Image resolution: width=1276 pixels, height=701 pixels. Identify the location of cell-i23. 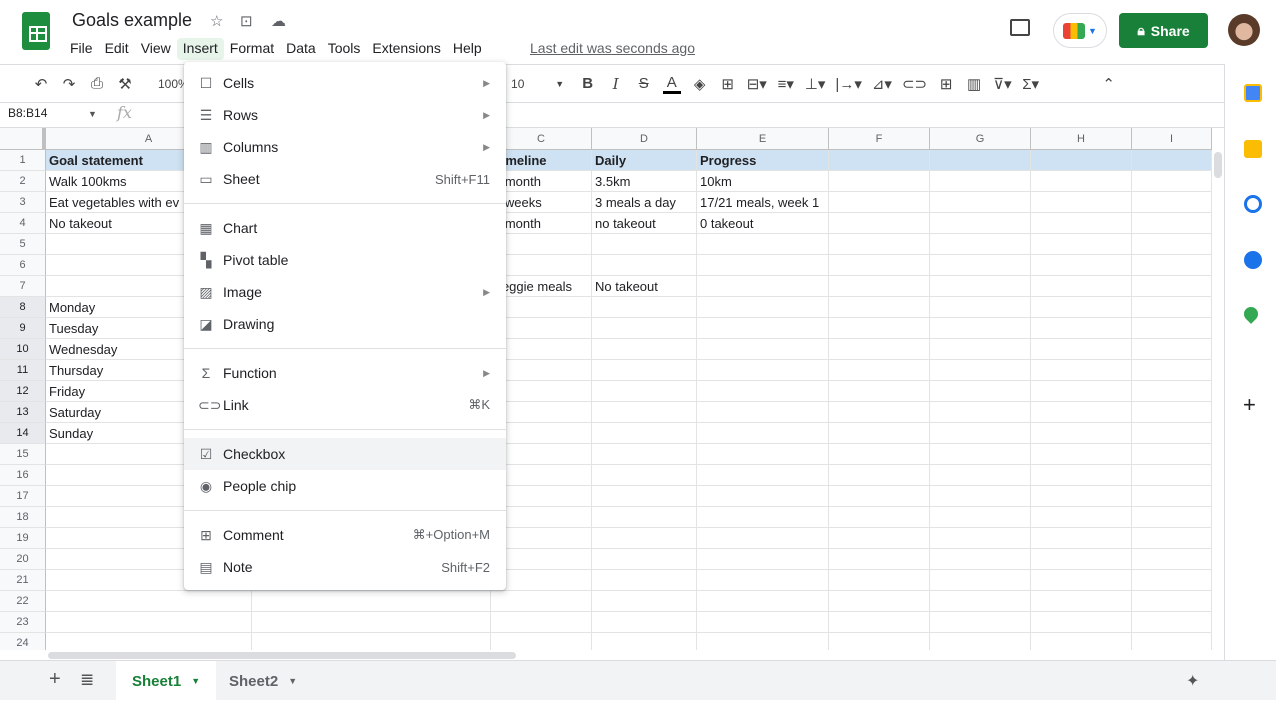
(1172, 622).